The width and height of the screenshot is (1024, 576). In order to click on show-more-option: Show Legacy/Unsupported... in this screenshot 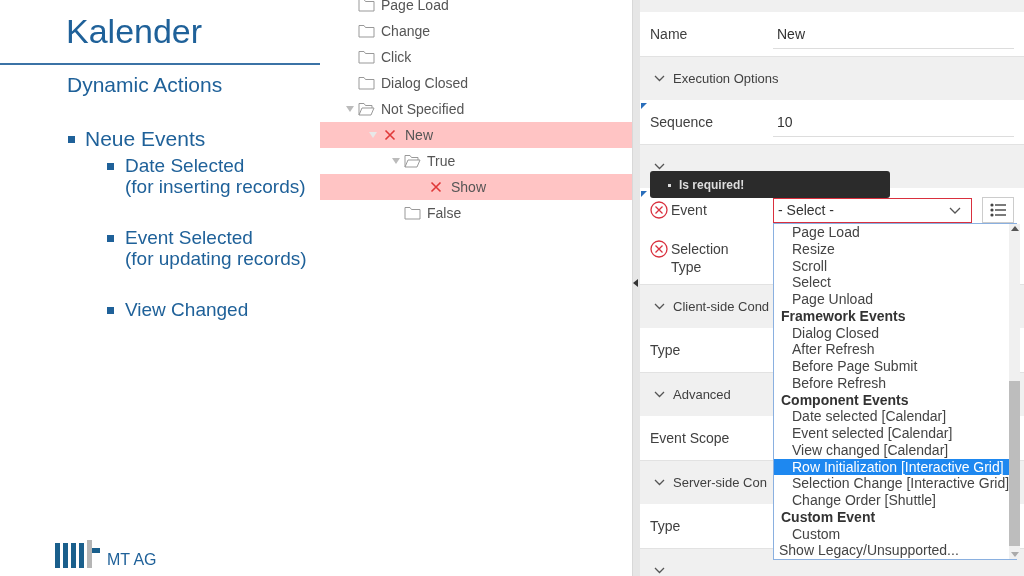, I will do `click(892, 550)`.